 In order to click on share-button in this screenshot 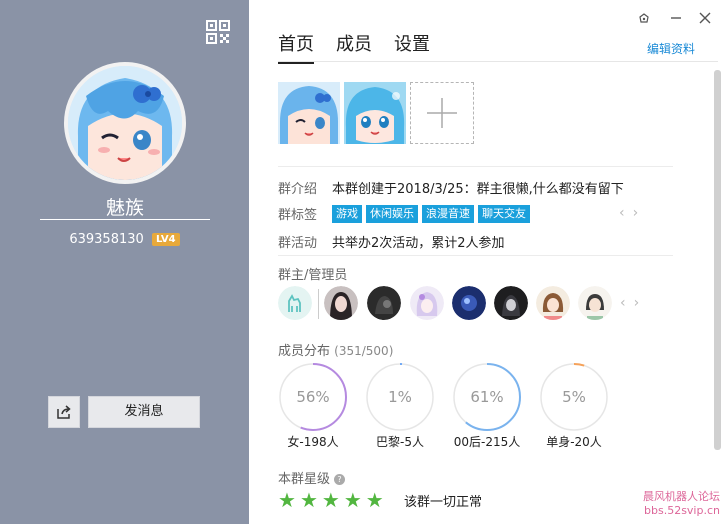, I will do `click(64, 412)`.